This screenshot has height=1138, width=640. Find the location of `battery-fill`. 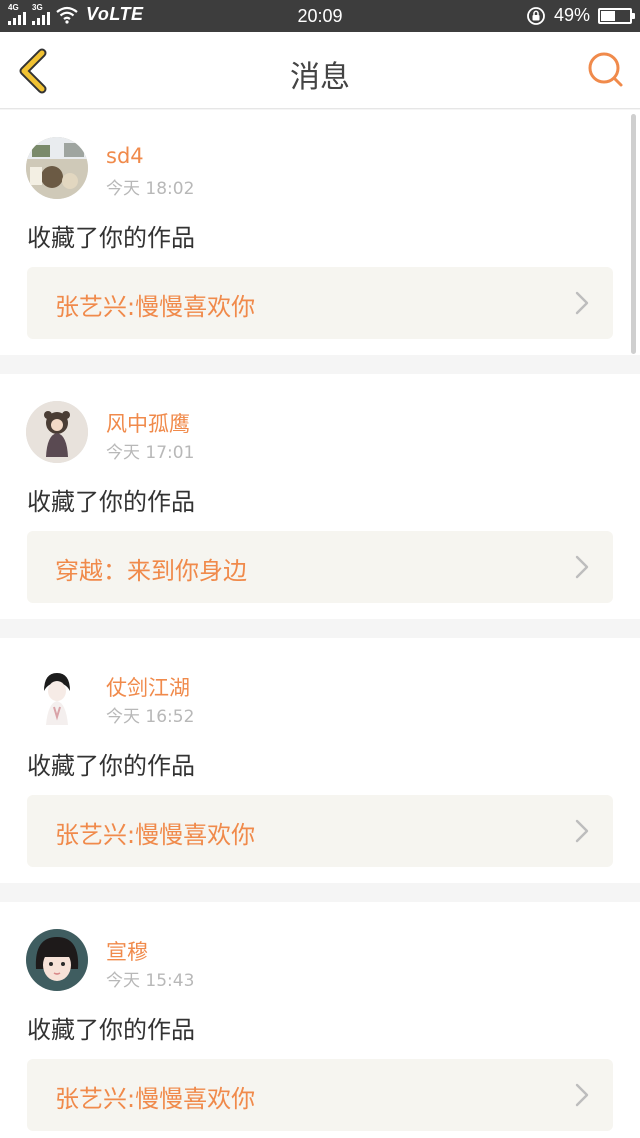

battery-fill is located at coordinates (608, 15).